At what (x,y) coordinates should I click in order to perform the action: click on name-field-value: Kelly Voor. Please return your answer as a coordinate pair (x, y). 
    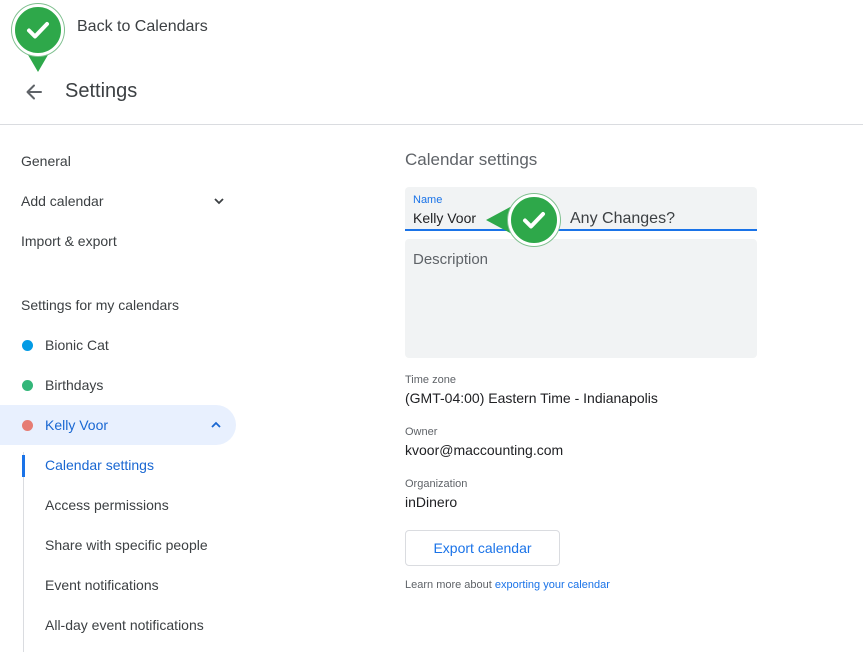
    Looking at the image, I should click on (444, 218).